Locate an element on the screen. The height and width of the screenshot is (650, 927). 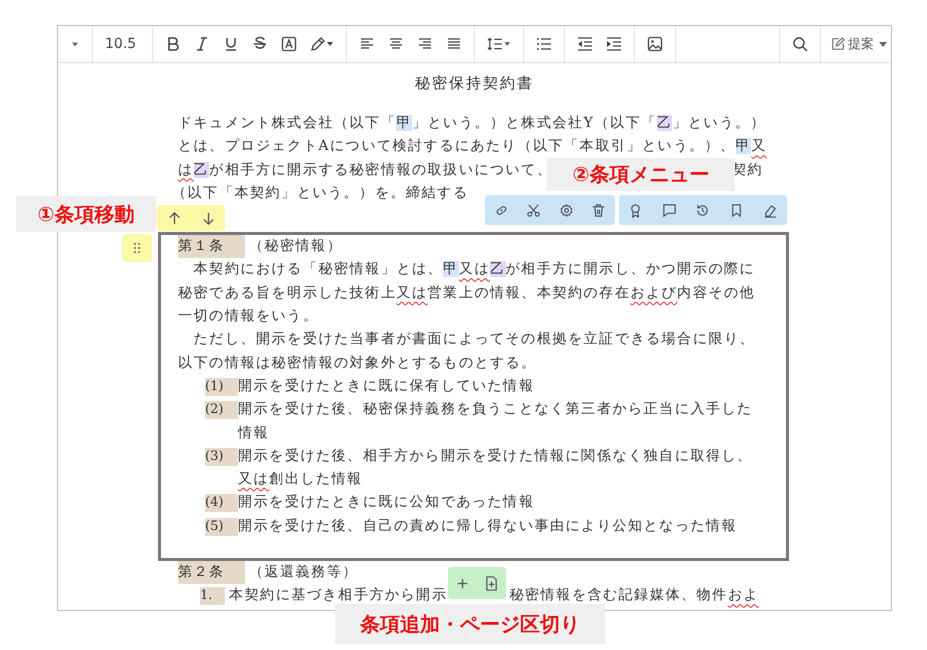
bullet-list-icon is located at coordinates (544, 44).